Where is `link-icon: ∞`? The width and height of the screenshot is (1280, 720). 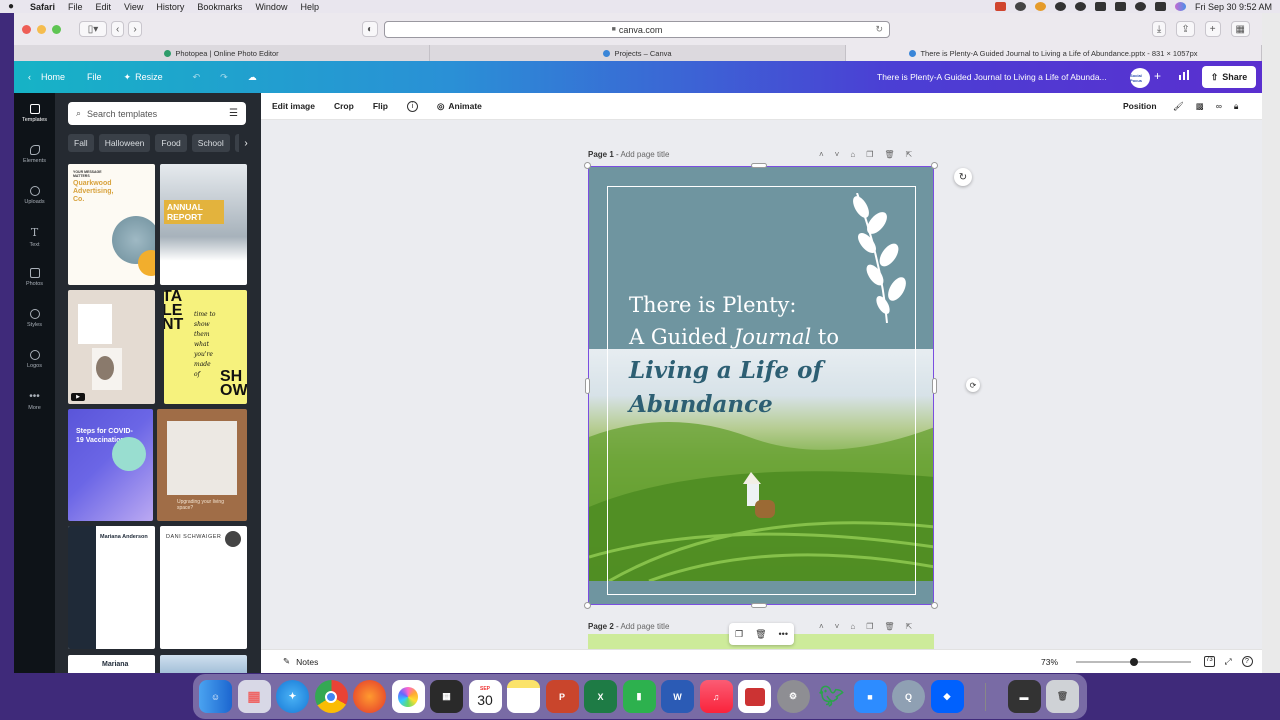 link-icon: ∞ is located at coordinates (1219, 106).